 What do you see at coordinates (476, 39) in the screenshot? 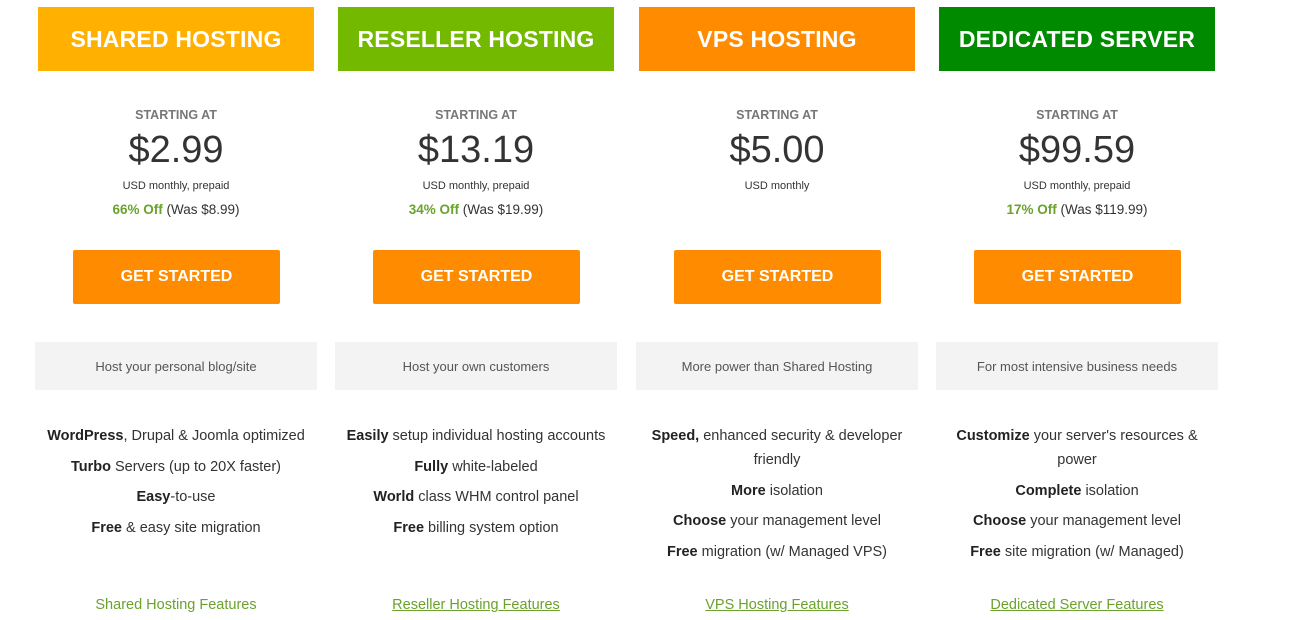
I see `plan-title: RESELLER HOSTING` at bounding box center [476, 39].